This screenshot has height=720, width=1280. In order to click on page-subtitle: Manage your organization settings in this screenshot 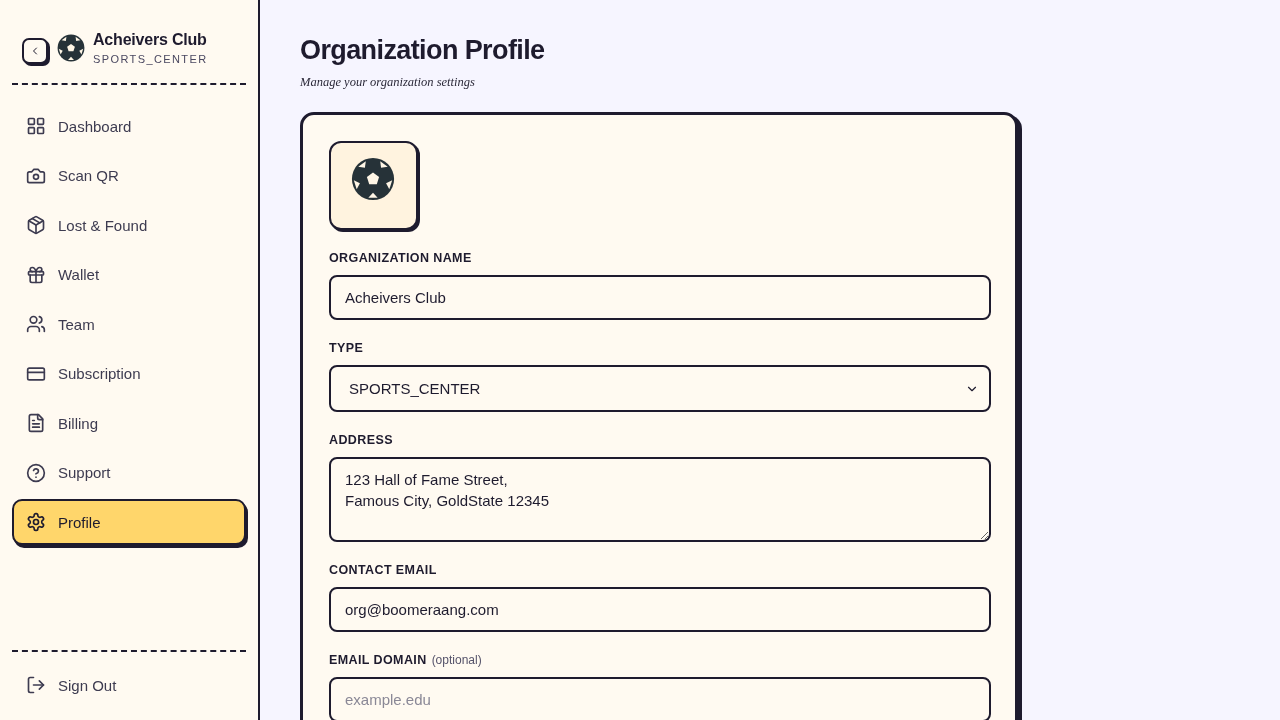, I will do `click(388, 82)`.